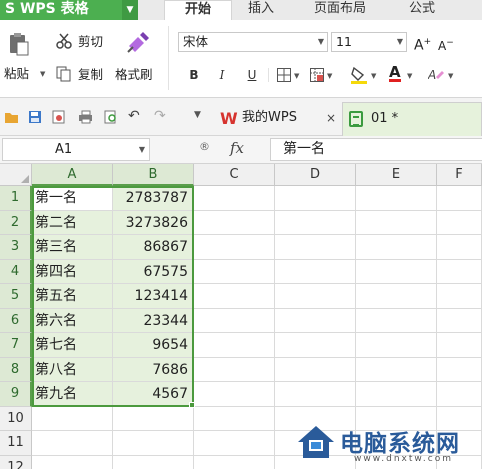  What do you see at coordinates (234, 296) in the screenshot?
I see `cell-c5` at bounding box center [234, 296].